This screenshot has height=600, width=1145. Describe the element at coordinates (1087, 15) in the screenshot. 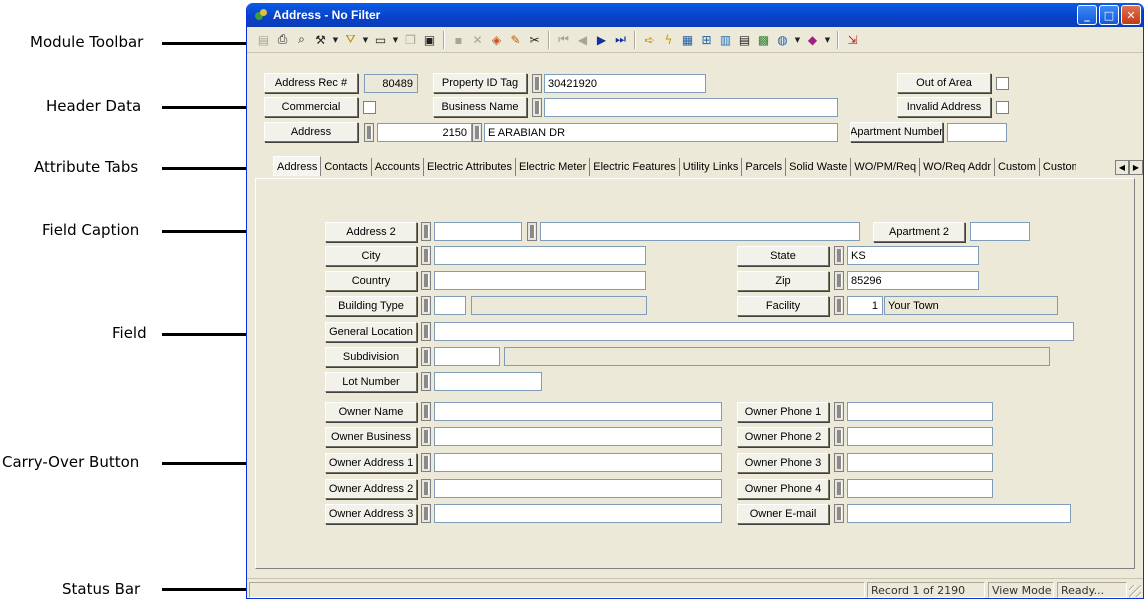

I see `minimize-button: _` at that location.